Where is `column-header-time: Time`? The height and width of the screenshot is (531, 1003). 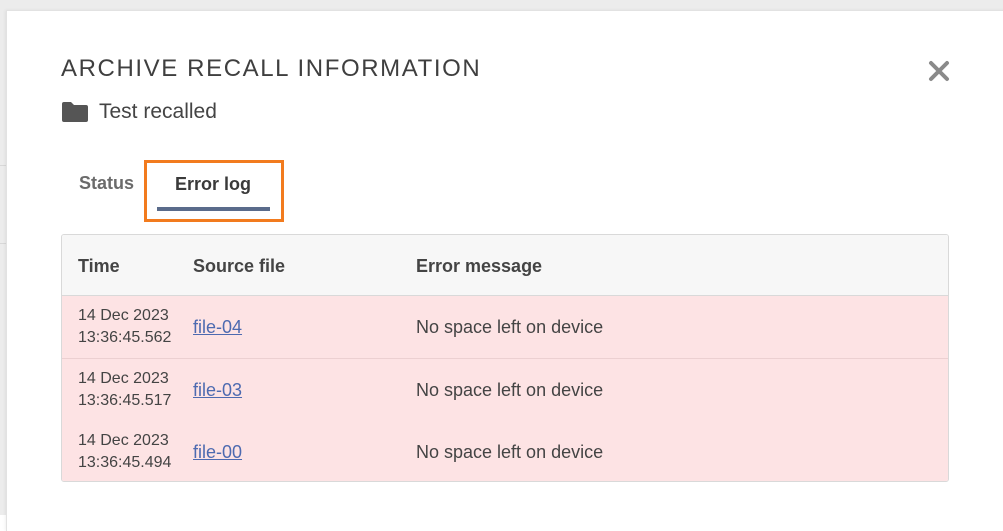
column-header-time: Time is located at coordinates (99, 266).